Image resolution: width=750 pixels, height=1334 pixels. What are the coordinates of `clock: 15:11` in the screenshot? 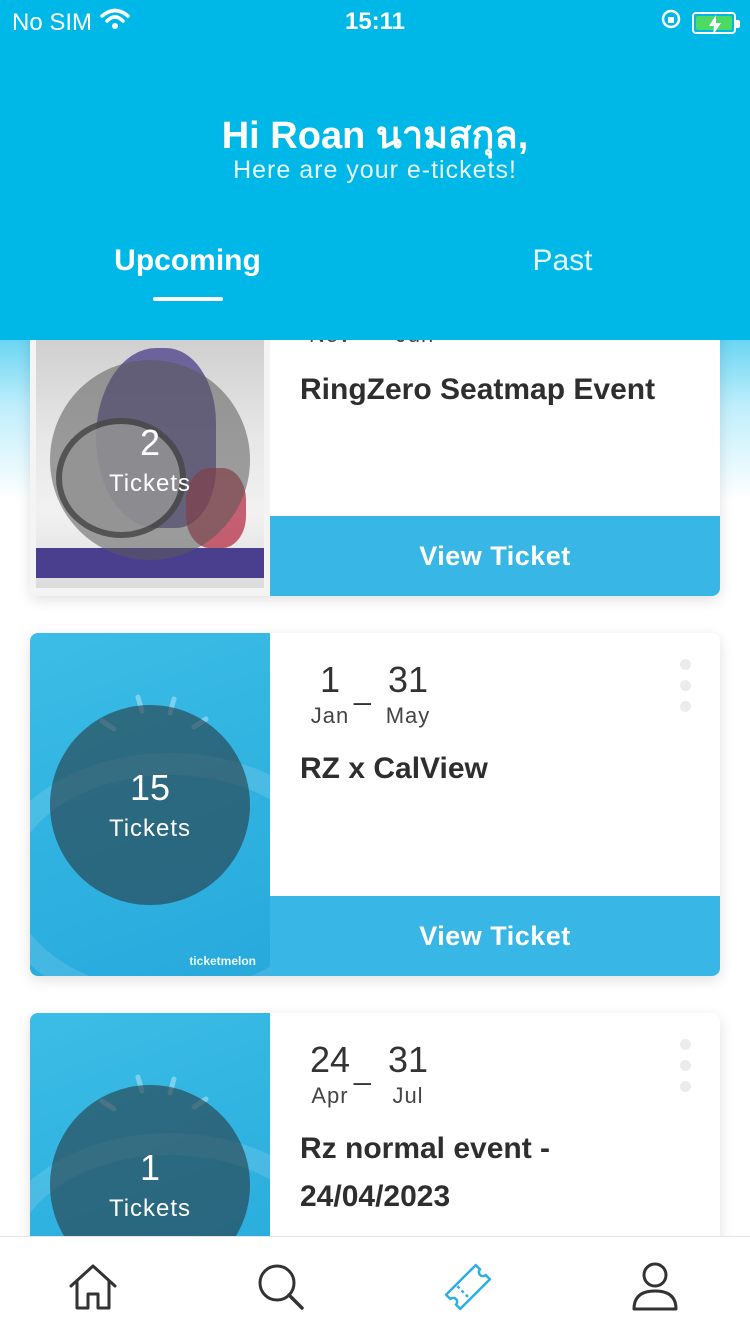 It's located at (375, 21).